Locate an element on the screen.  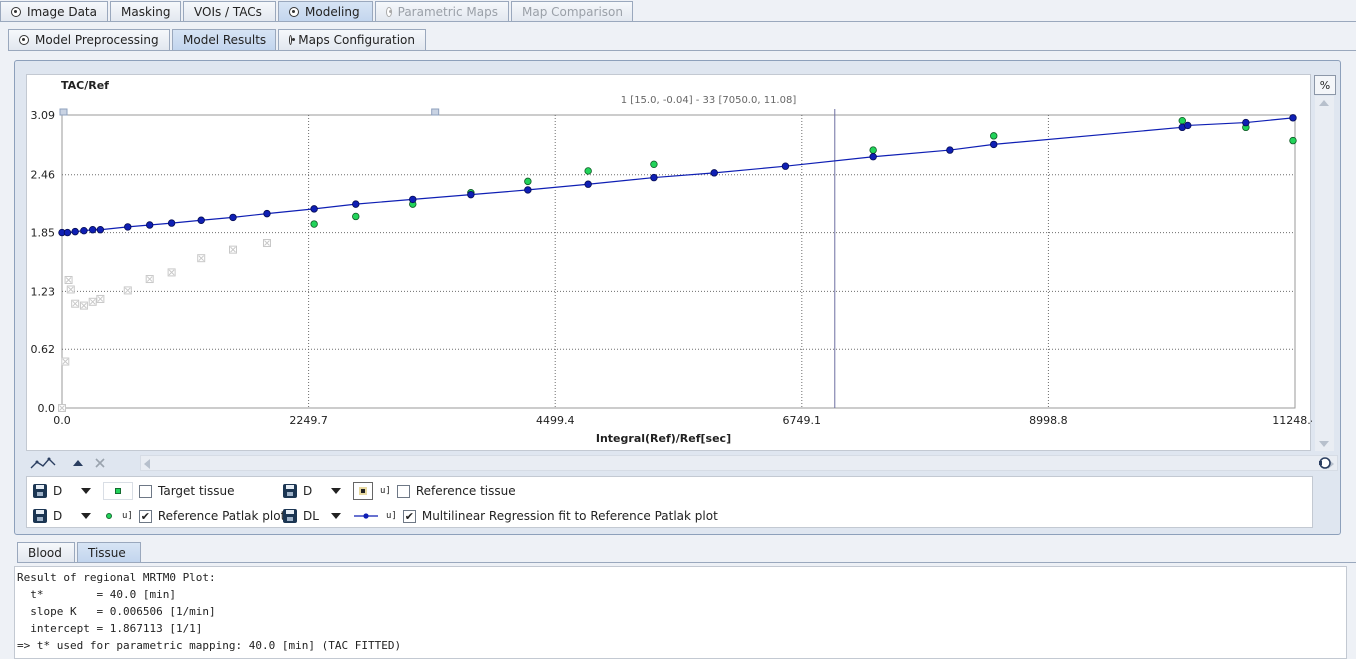
reference-tissue-checkbox is located at coordinates (403, 491).